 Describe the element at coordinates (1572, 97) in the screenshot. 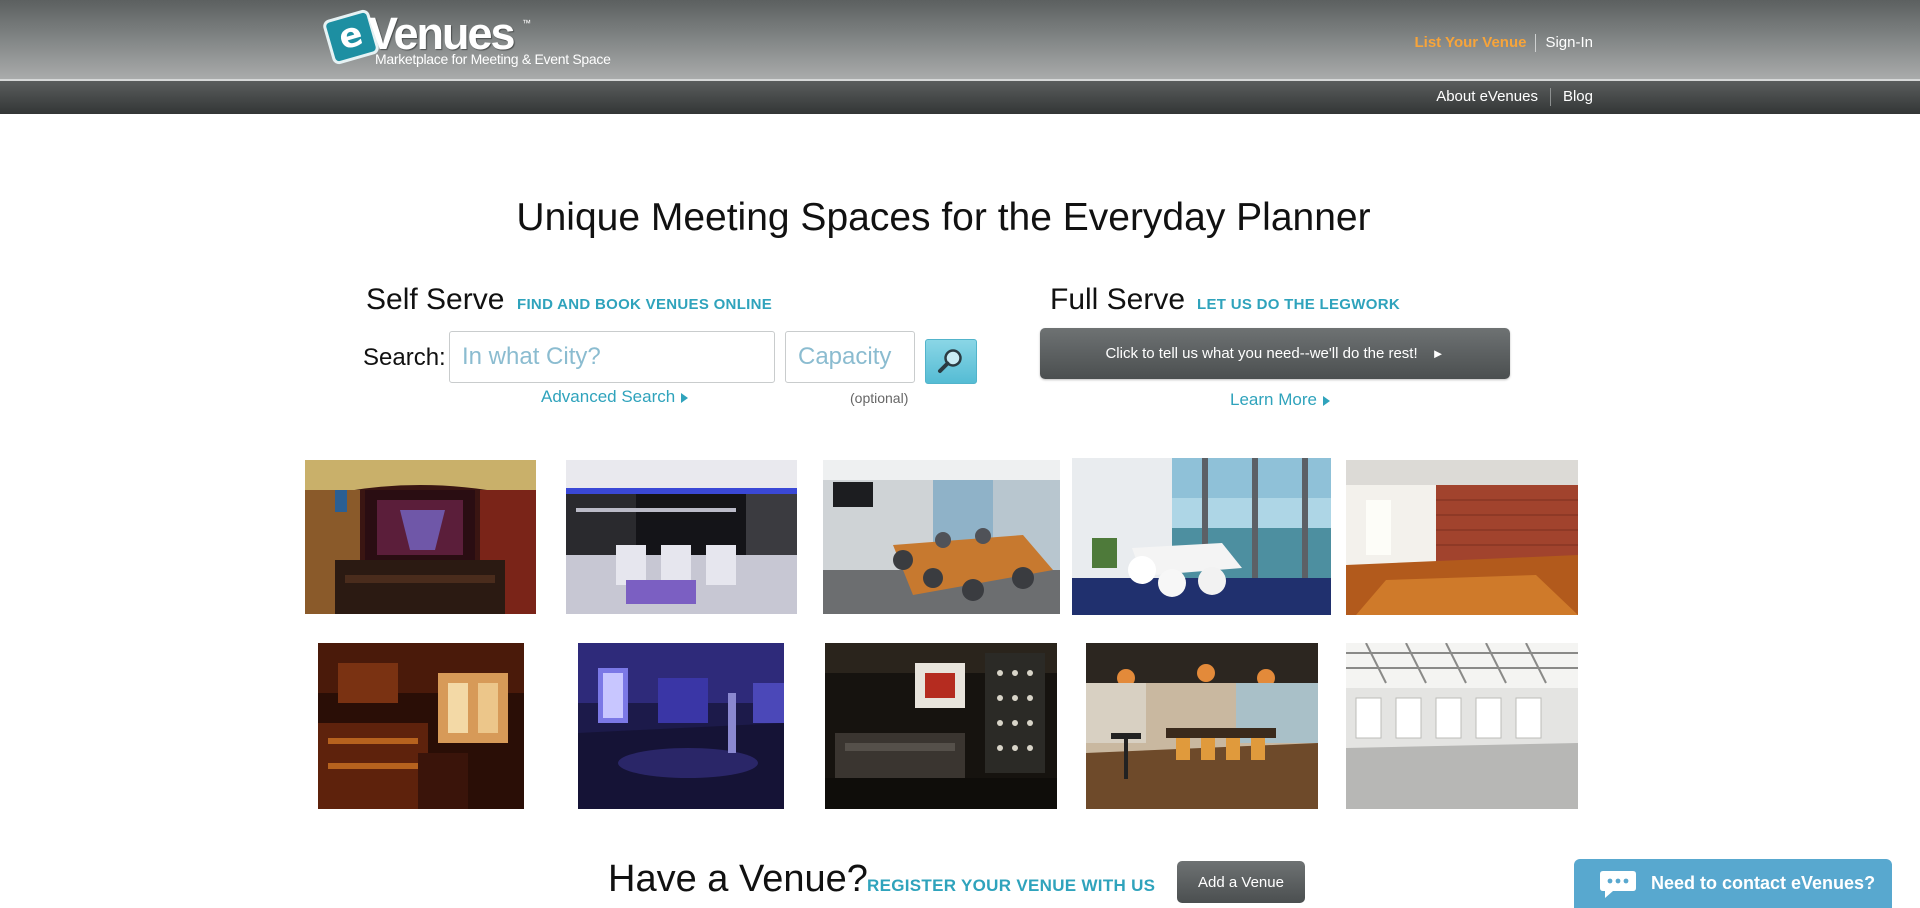

I see `blog-link: Blog` at that location.